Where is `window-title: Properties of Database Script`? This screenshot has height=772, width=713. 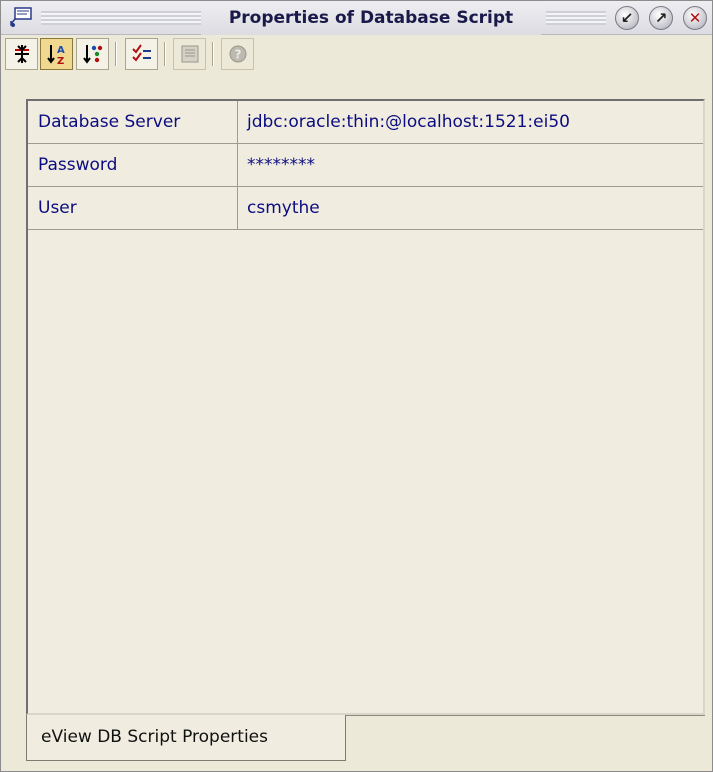
window-title: Properties of Database Script is located at coordinates (371, 18).